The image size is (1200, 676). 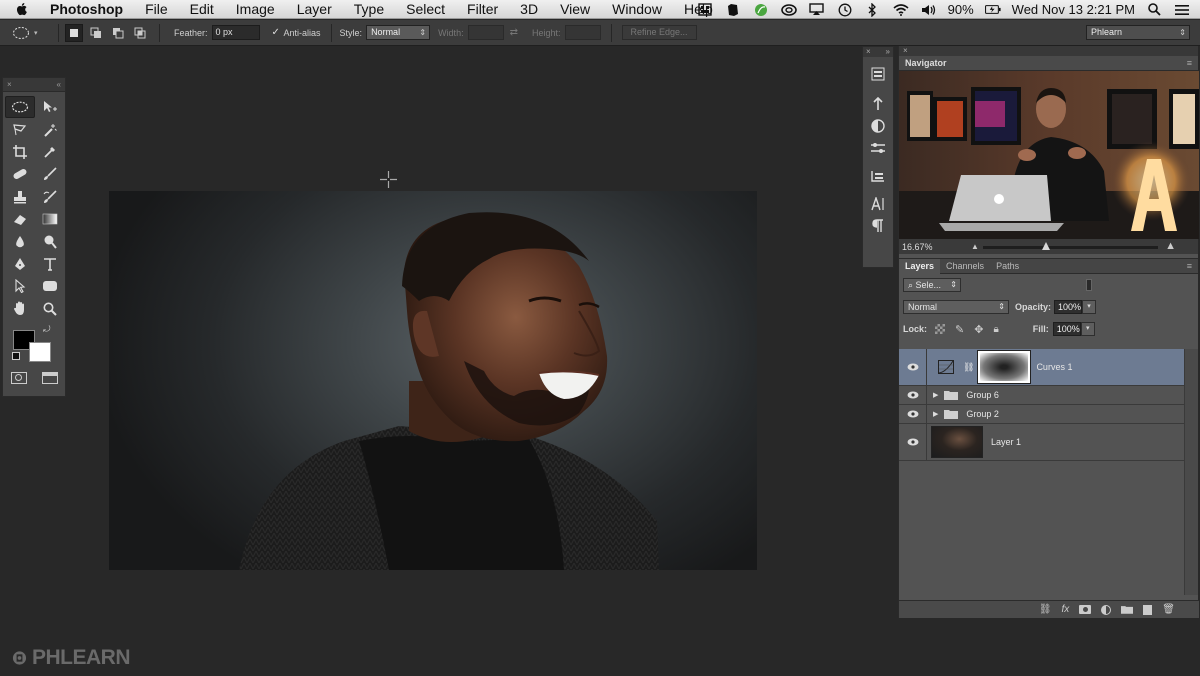 I want to click on layer-mask-thumbnail, so click(x=1004, y=367).